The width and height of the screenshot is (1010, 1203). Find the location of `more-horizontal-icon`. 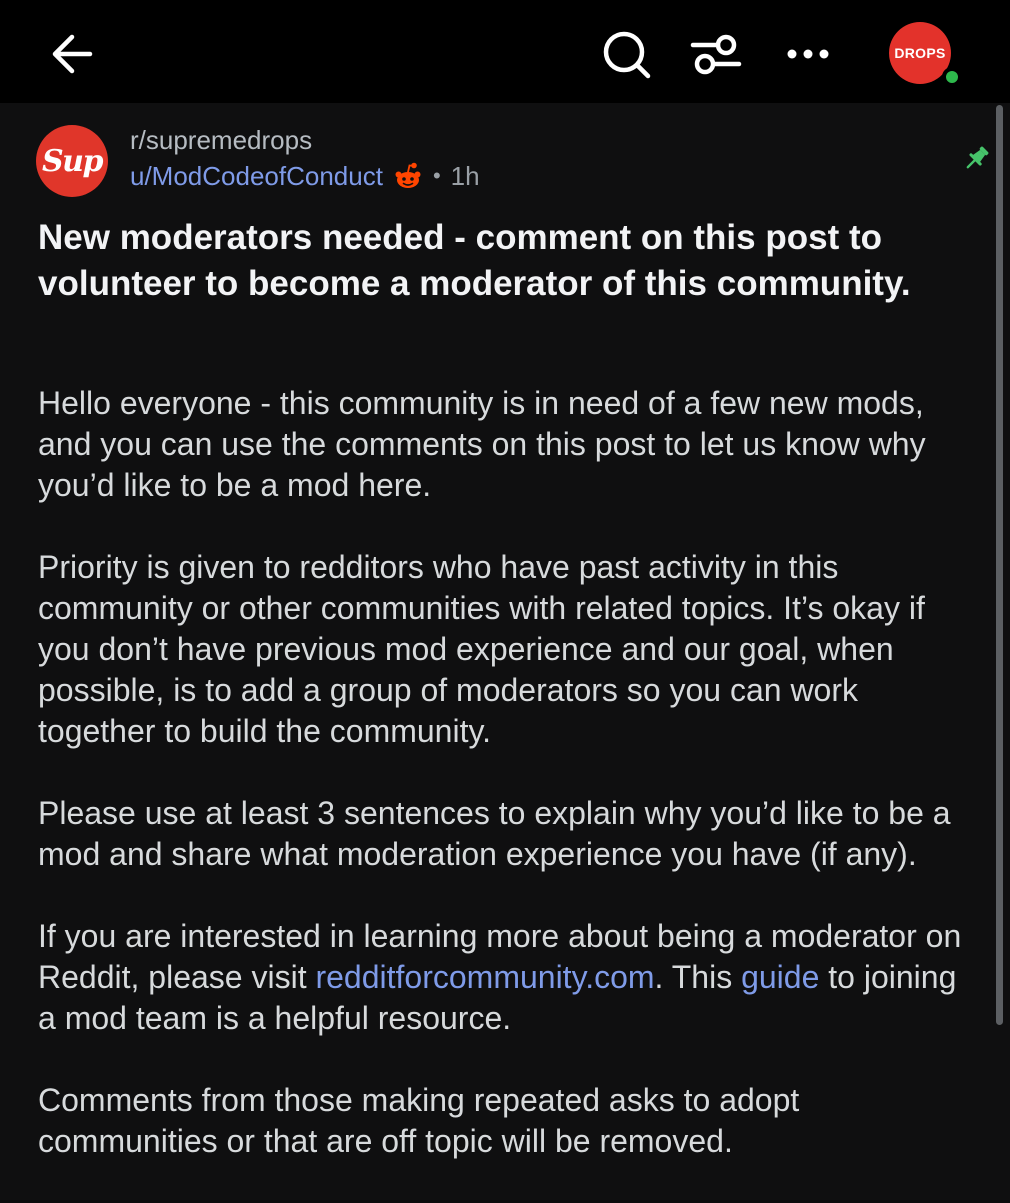

more-horizontal-icon is located at coordinates (808, 54).